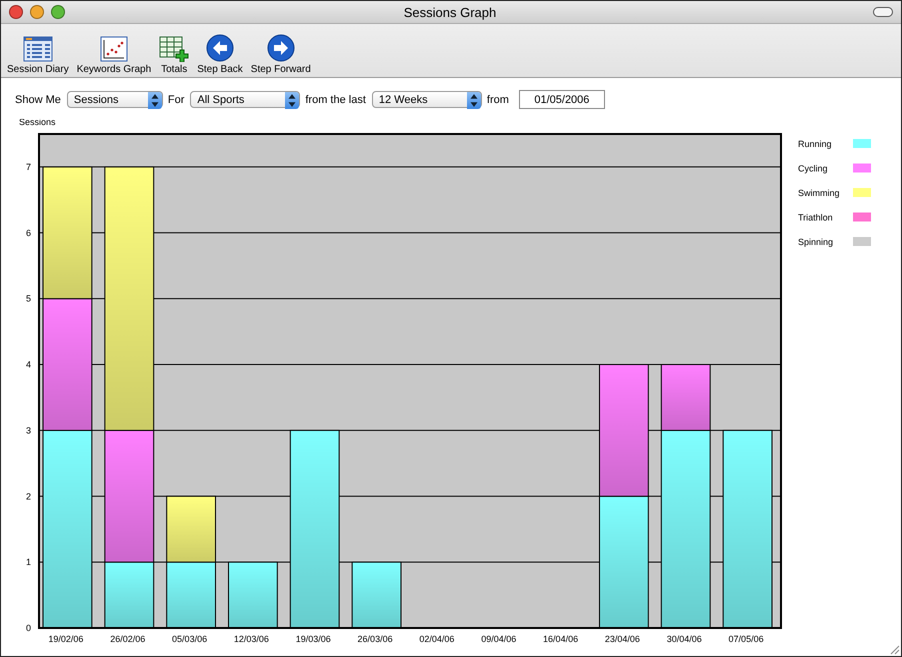 This screenshot has width=902, height=657. I want to click on resize-grip-icon, so click(894, 649).